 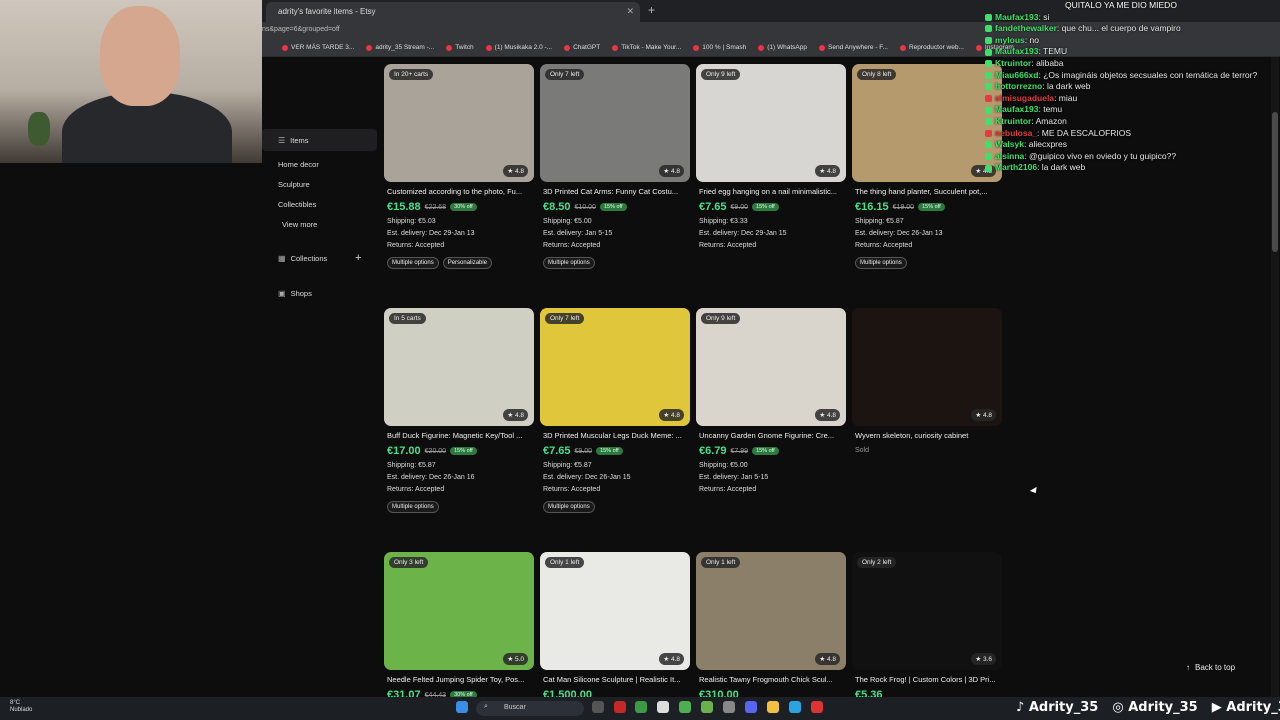 I want to click on new-tab-icon: +, so click(x=651, y=10).